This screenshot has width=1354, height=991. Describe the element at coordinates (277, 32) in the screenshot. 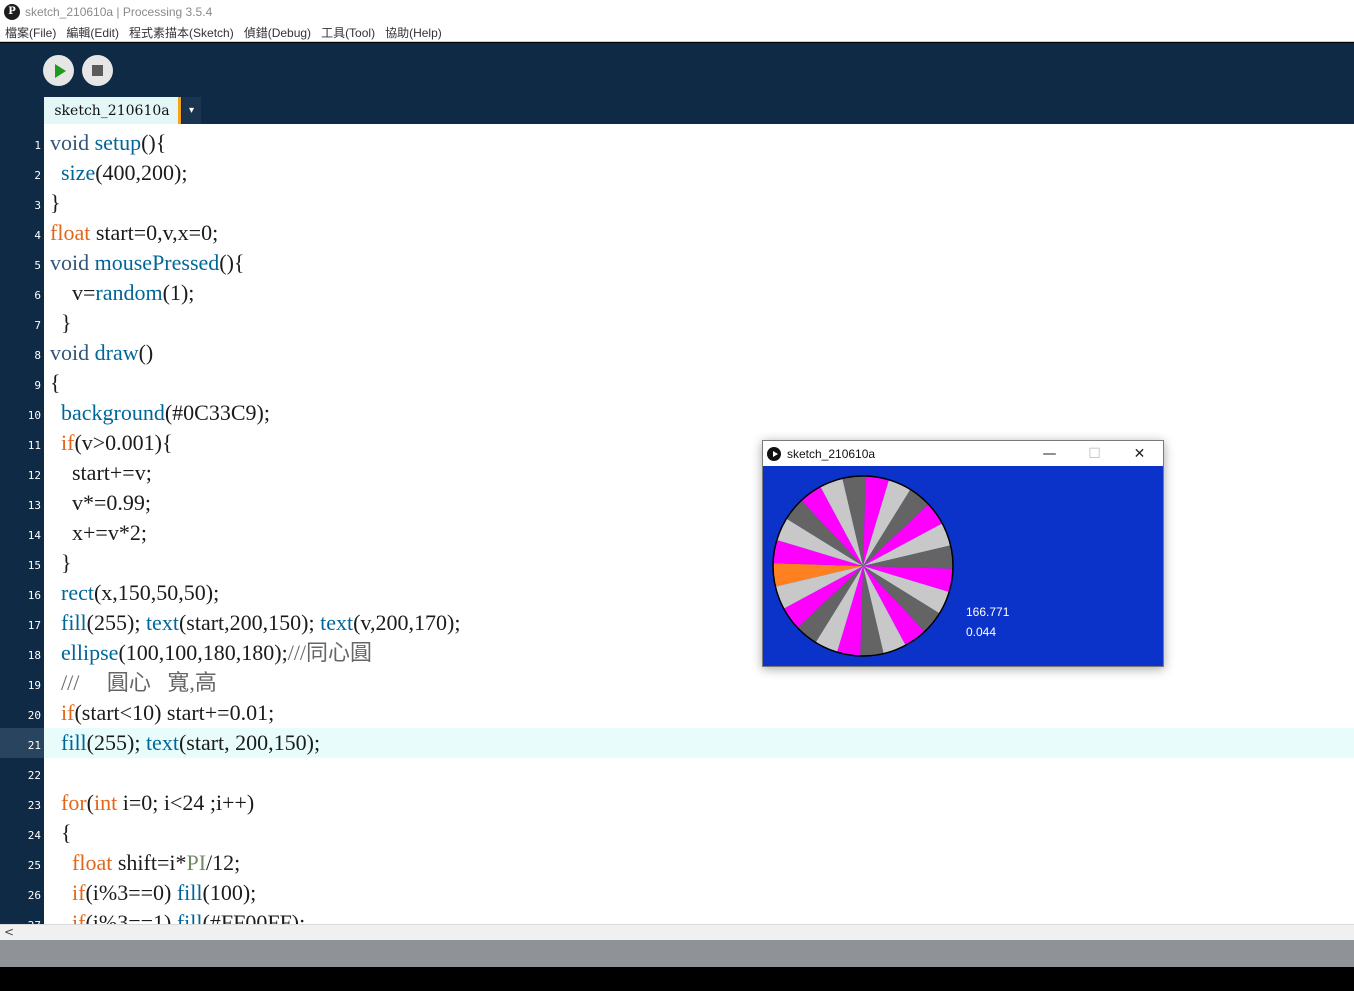

I see `menu-debug: 偵錯(Debug)` at that location.